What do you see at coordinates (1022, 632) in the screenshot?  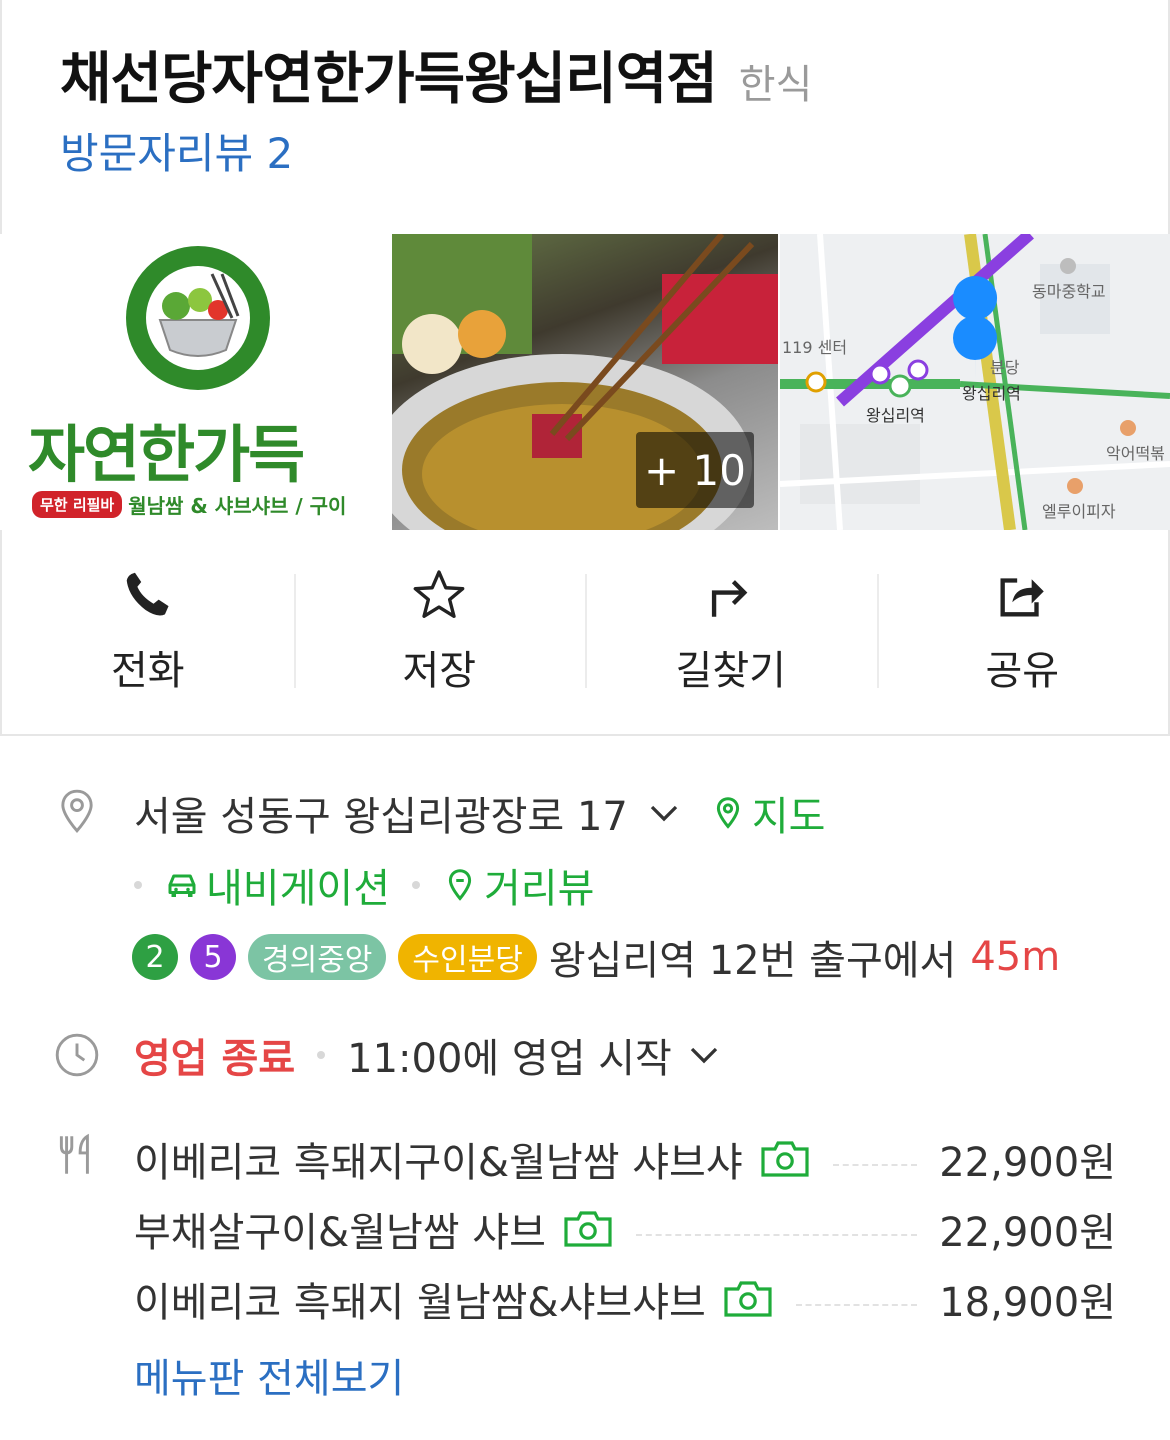 I see `share-button: 공유` at bounding box center [1022, 632].